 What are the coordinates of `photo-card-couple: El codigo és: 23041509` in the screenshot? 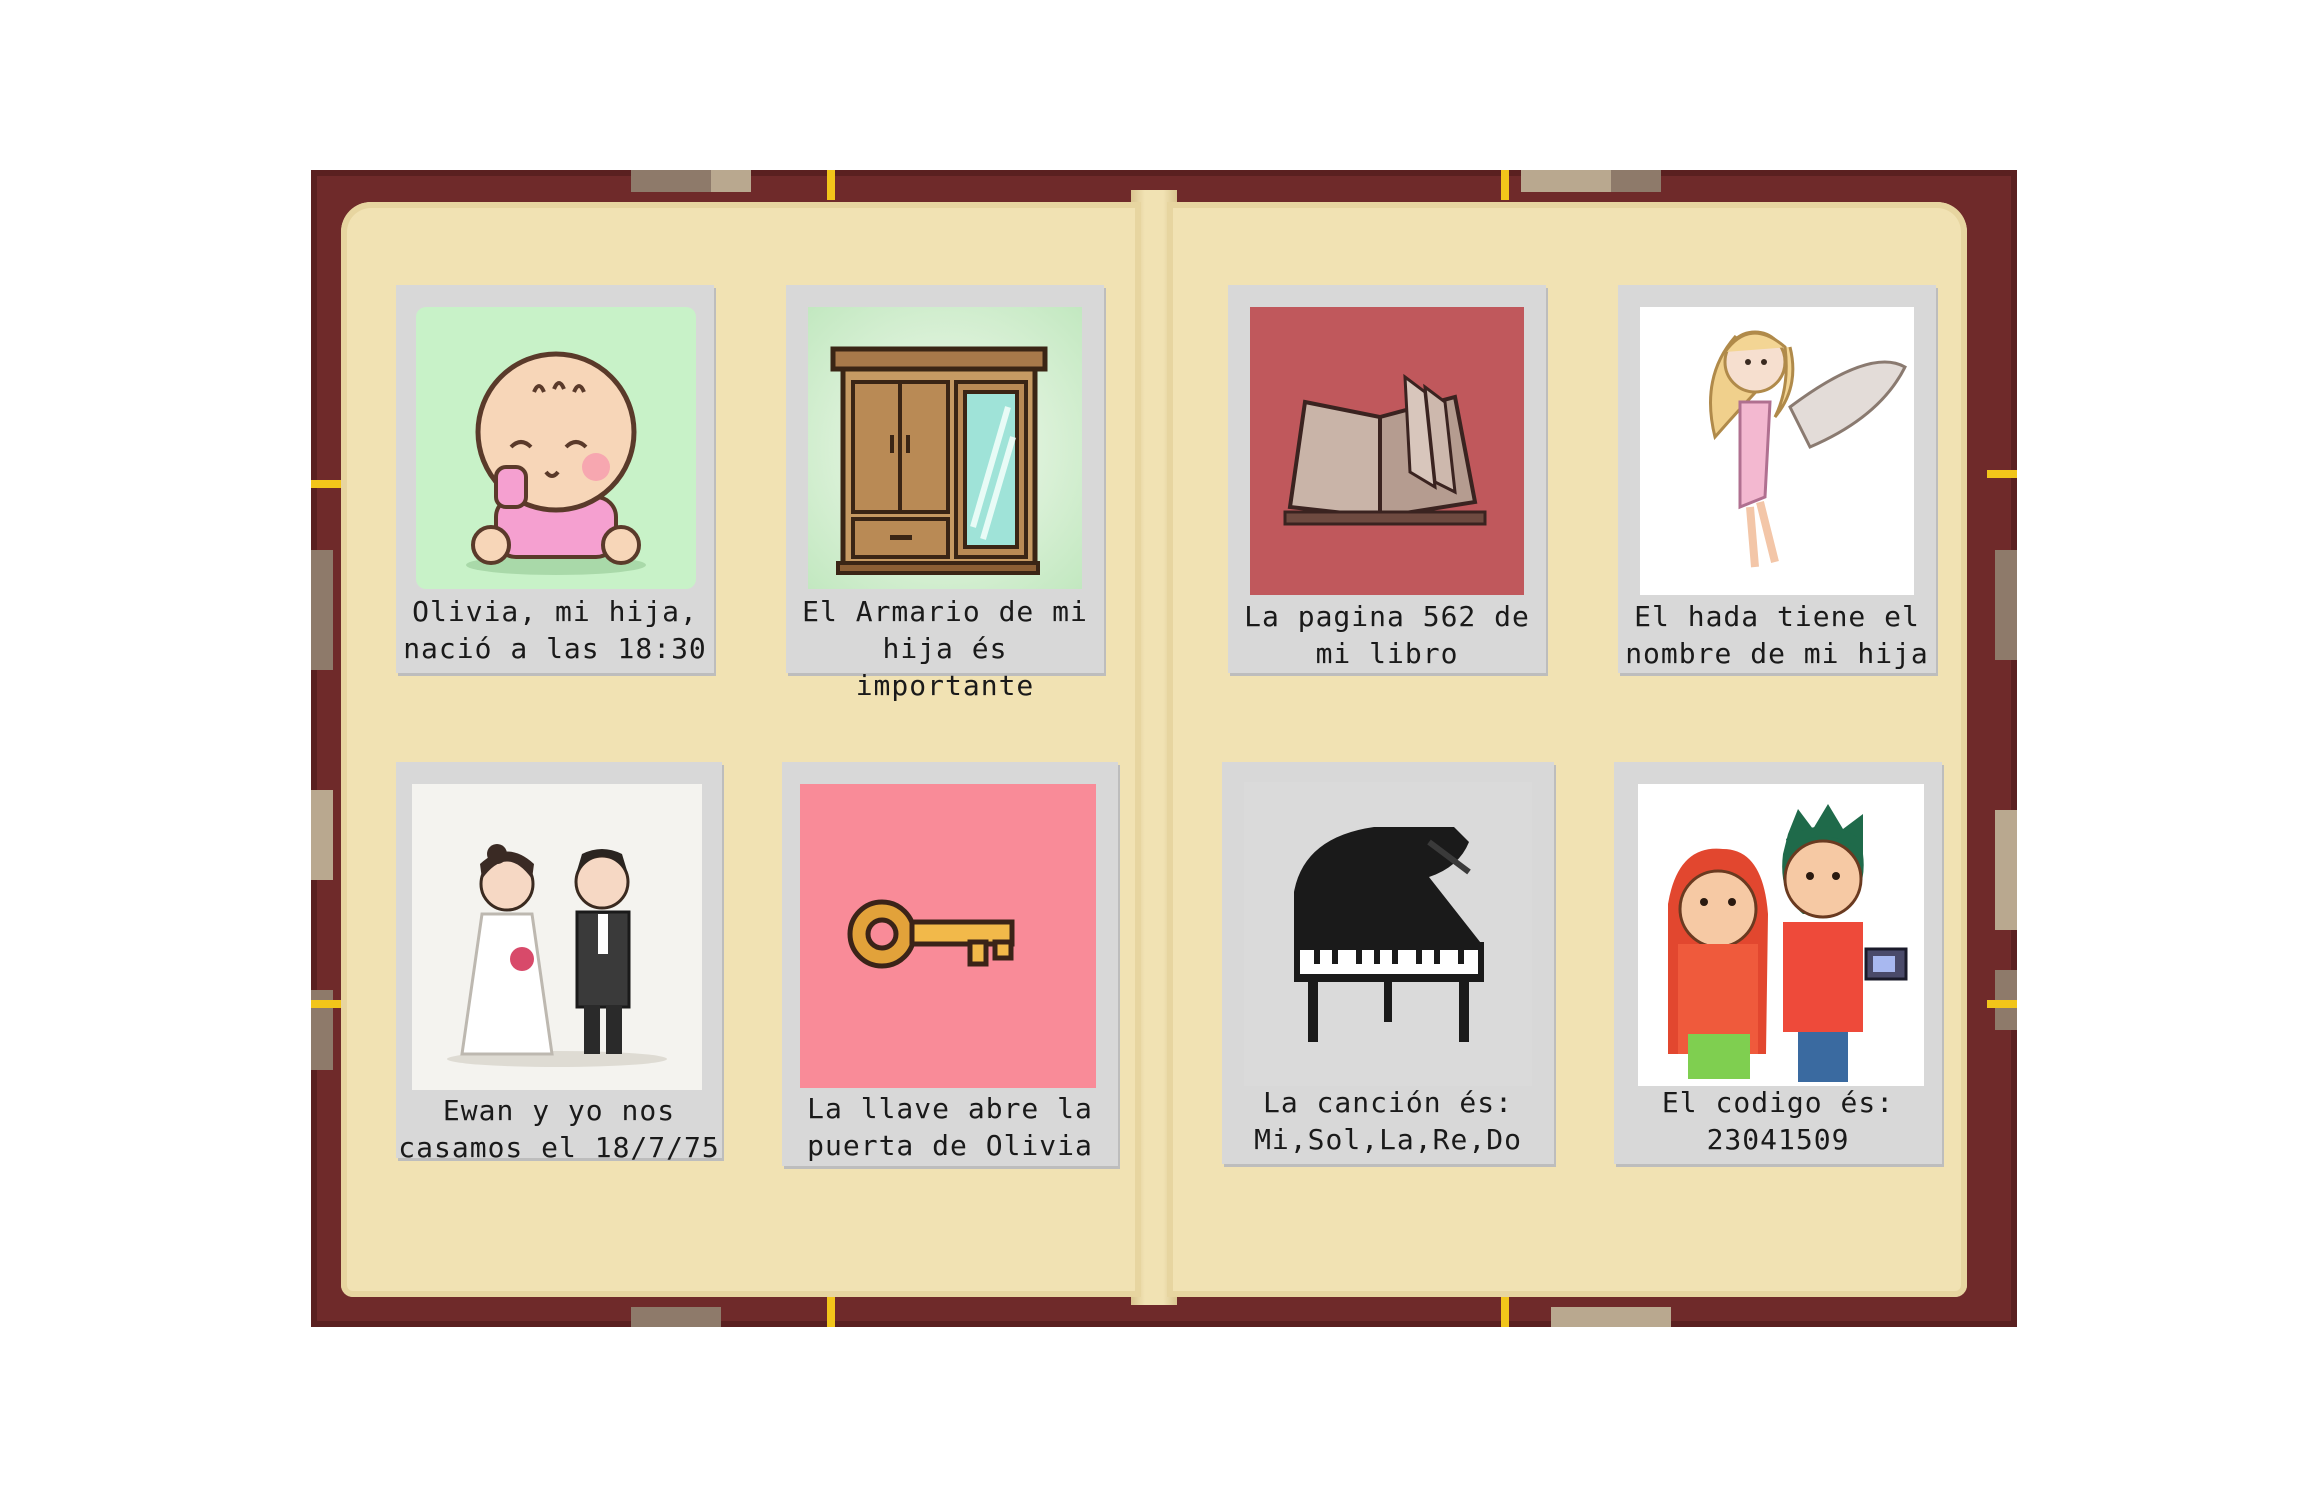 It's located at (1778, 963).